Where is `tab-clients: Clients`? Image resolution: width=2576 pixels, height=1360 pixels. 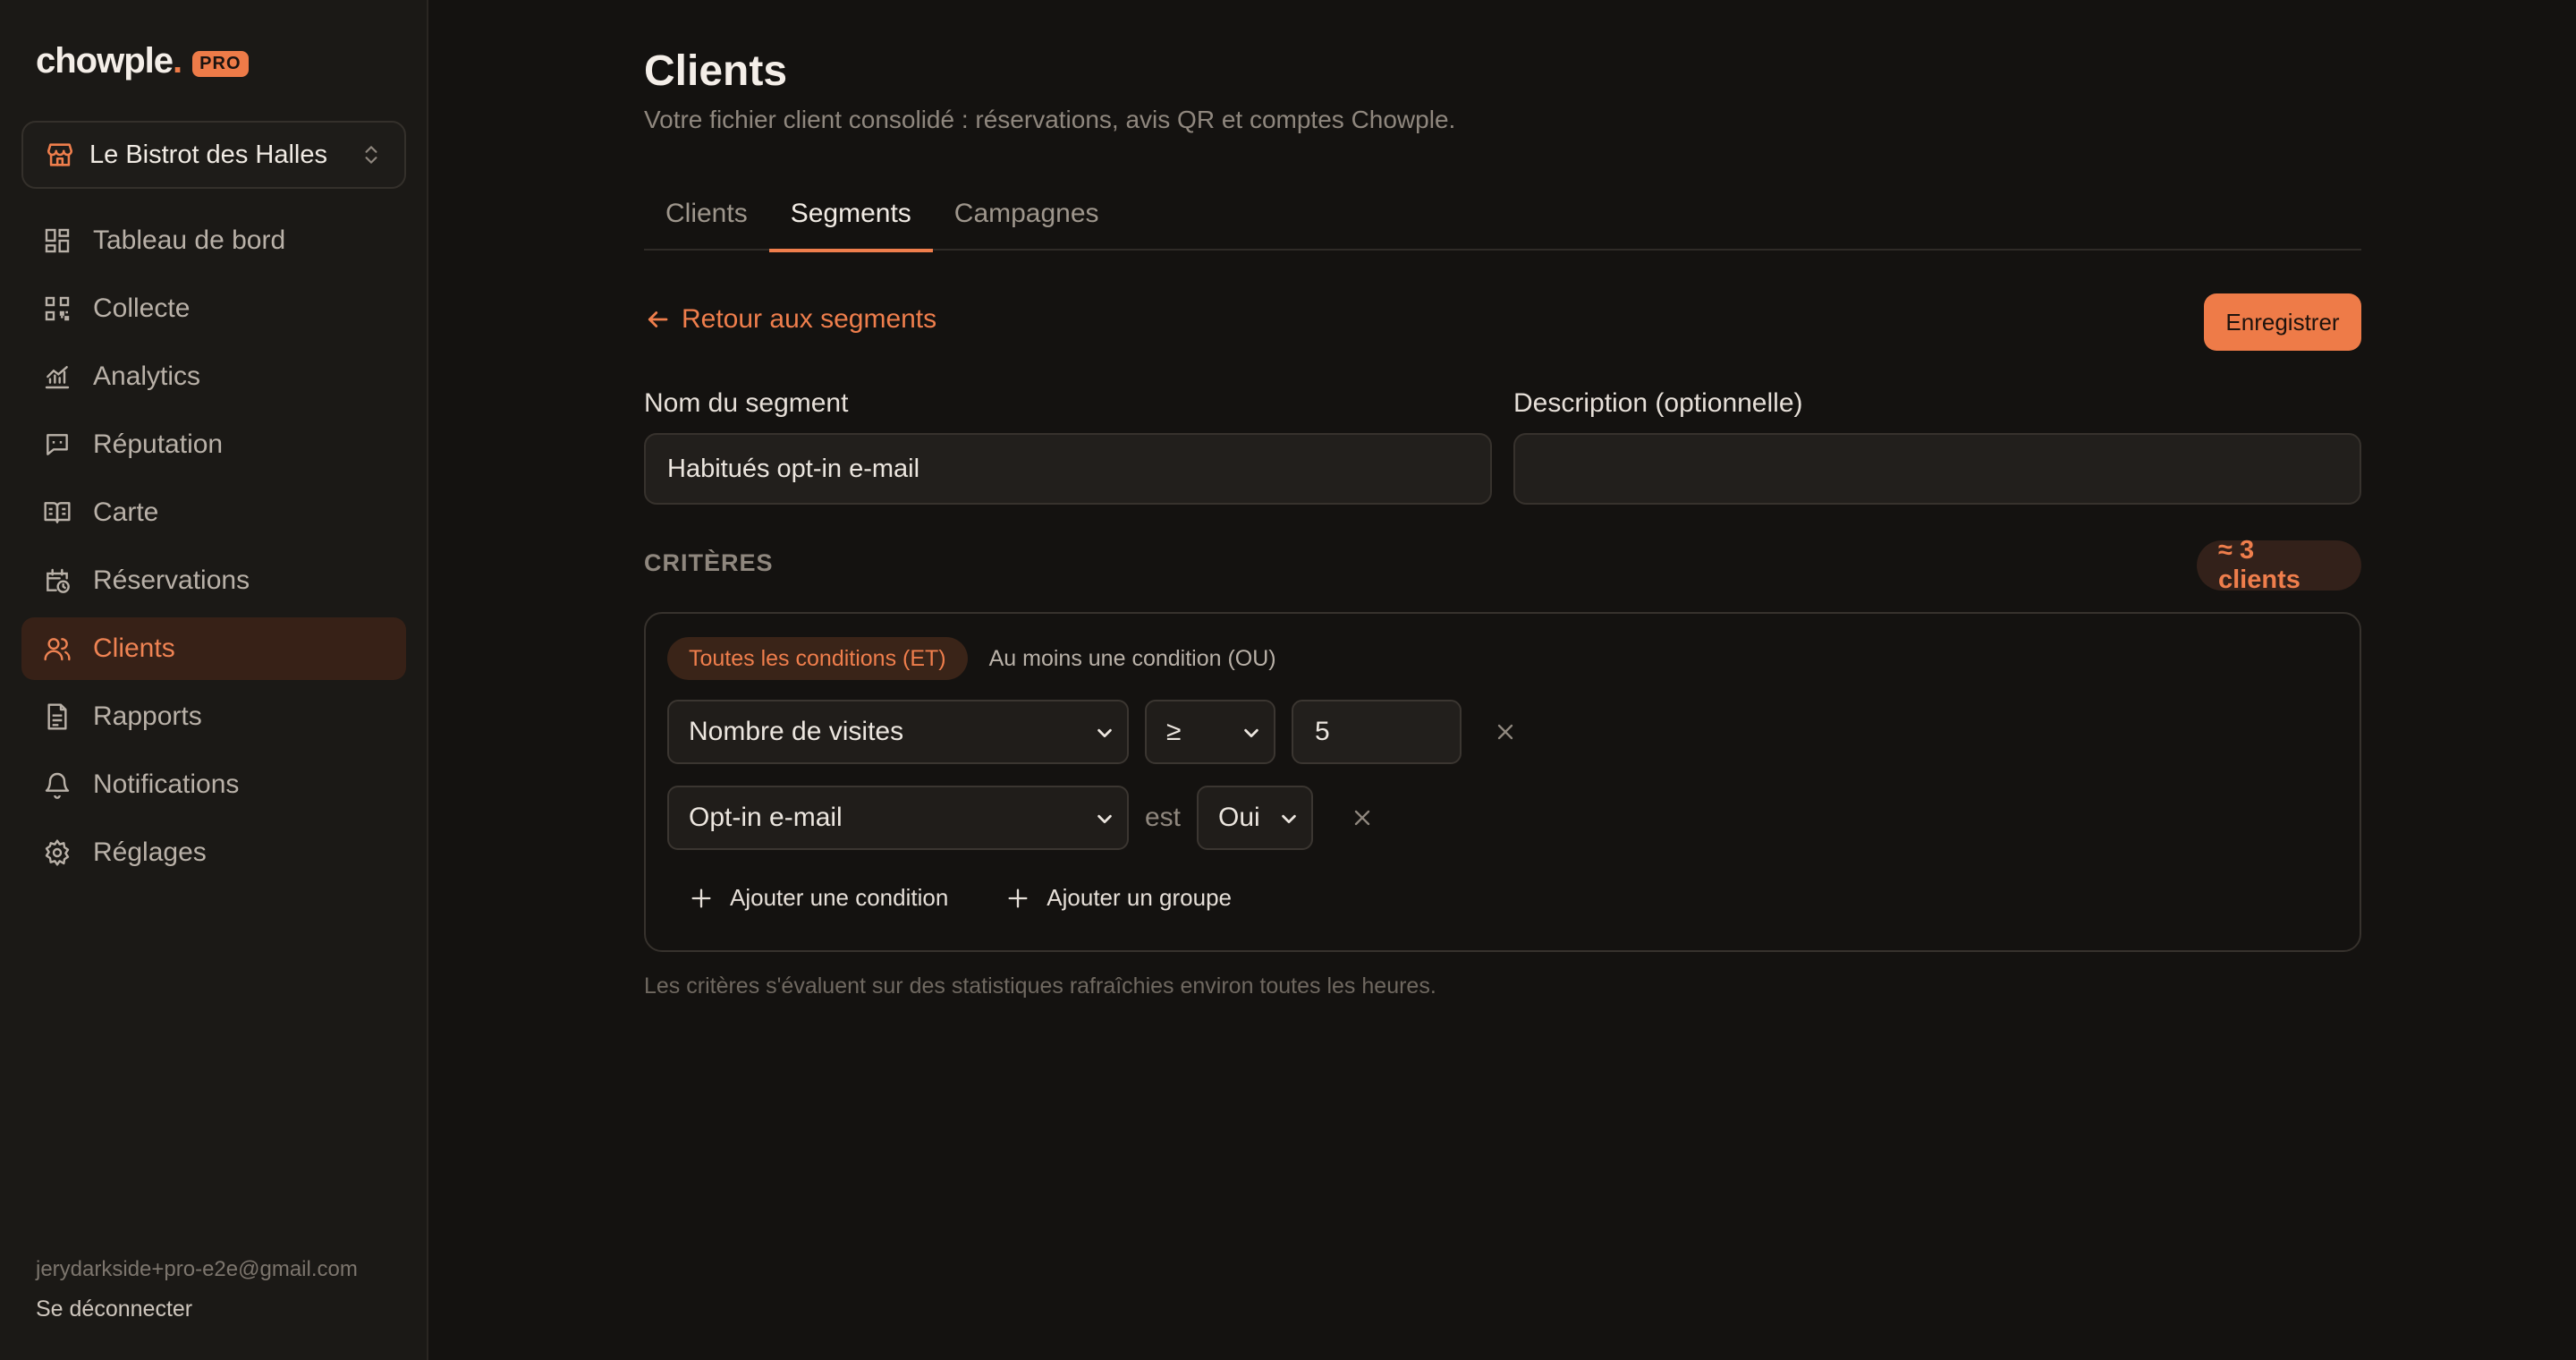
tab-clients: Clients is located at coordinates (706, 217).